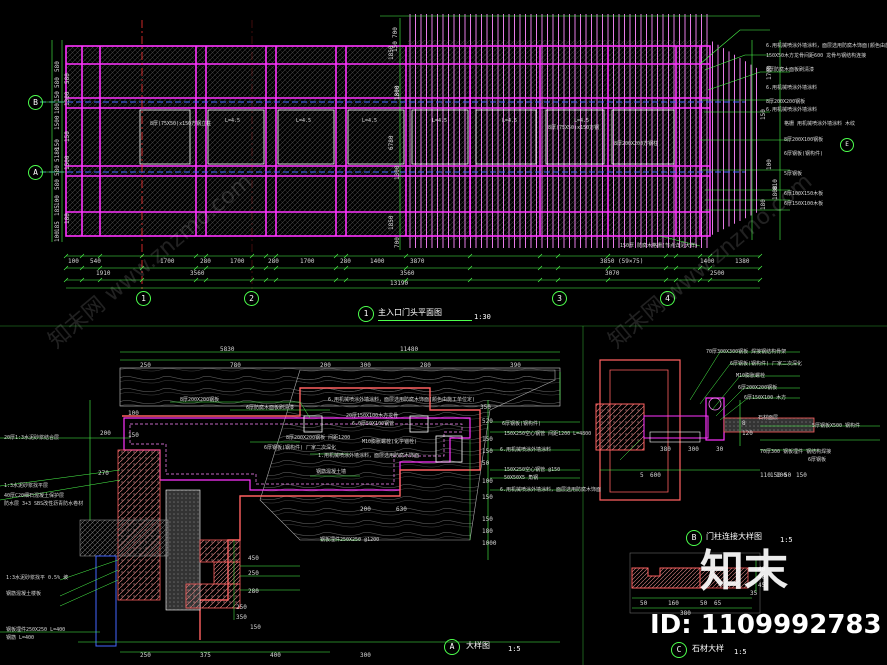  Describe the element at coordinates (409, 349) in the screenshot. I see `cad-label: 11480` at that location.